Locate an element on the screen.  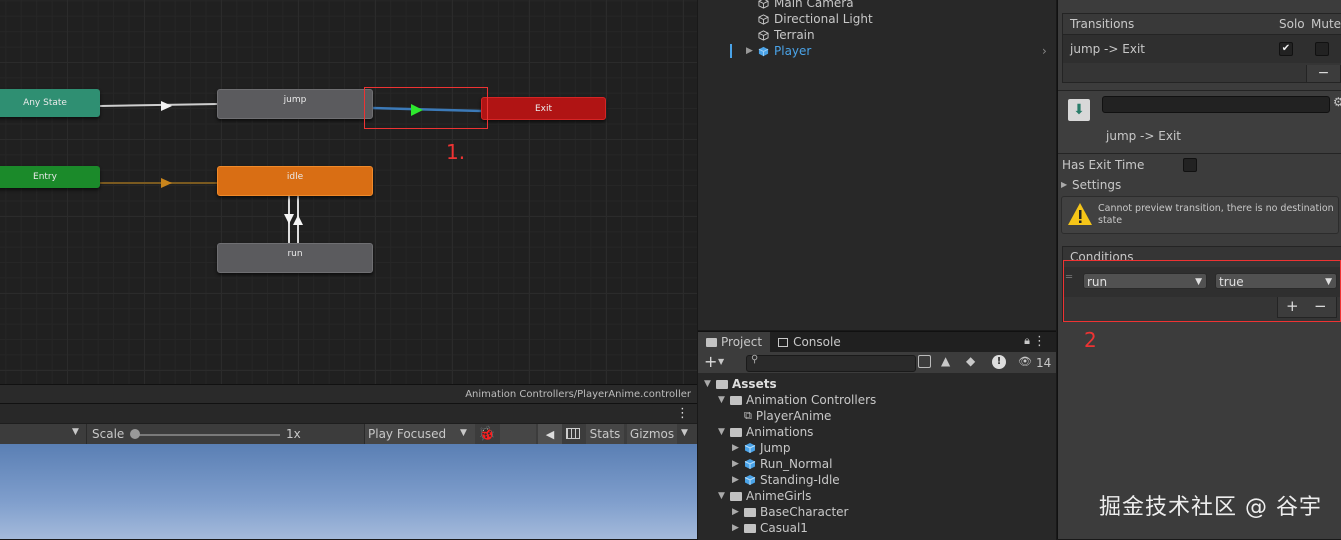
tab-project: Project is located at coordinates (734, 342).